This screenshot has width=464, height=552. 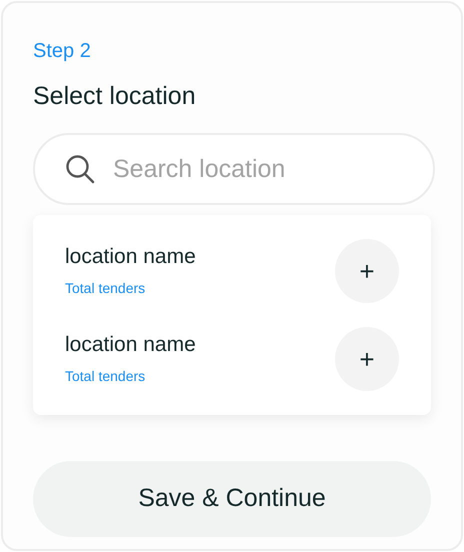 What do you see at coordinates (62, 51) in the screenshot?
I see `step-label: Step 2` at bounding box center [62, 51].